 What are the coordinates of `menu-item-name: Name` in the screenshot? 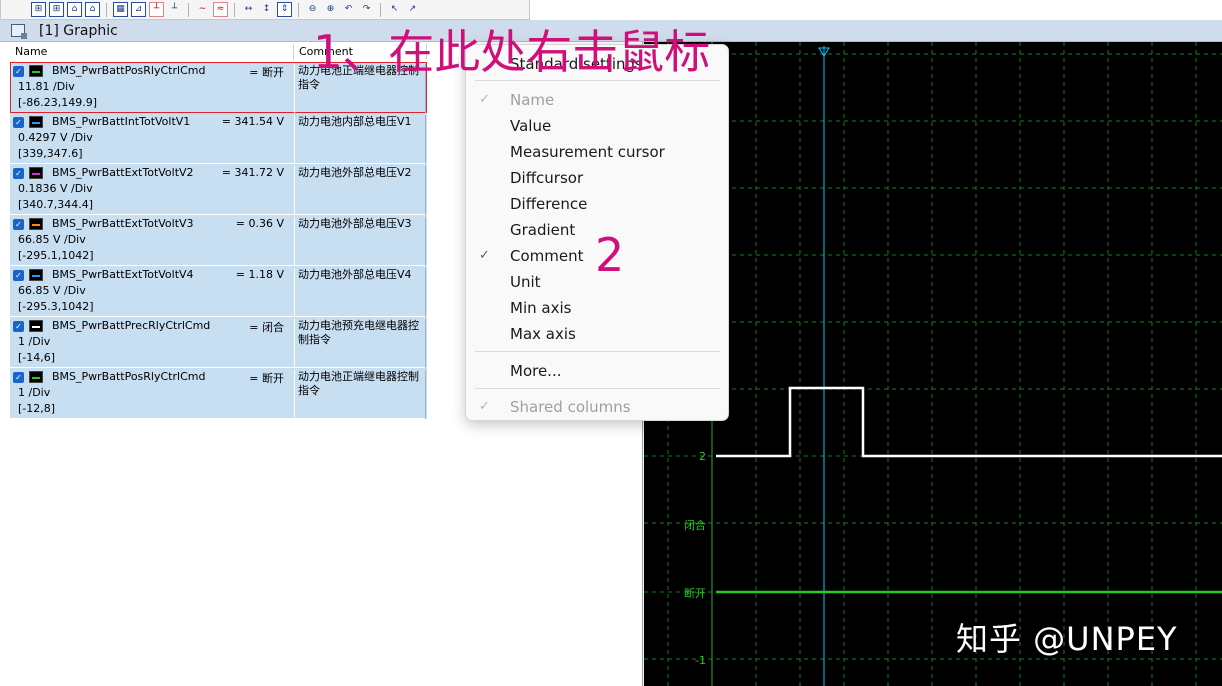 It's located at (532, 100).